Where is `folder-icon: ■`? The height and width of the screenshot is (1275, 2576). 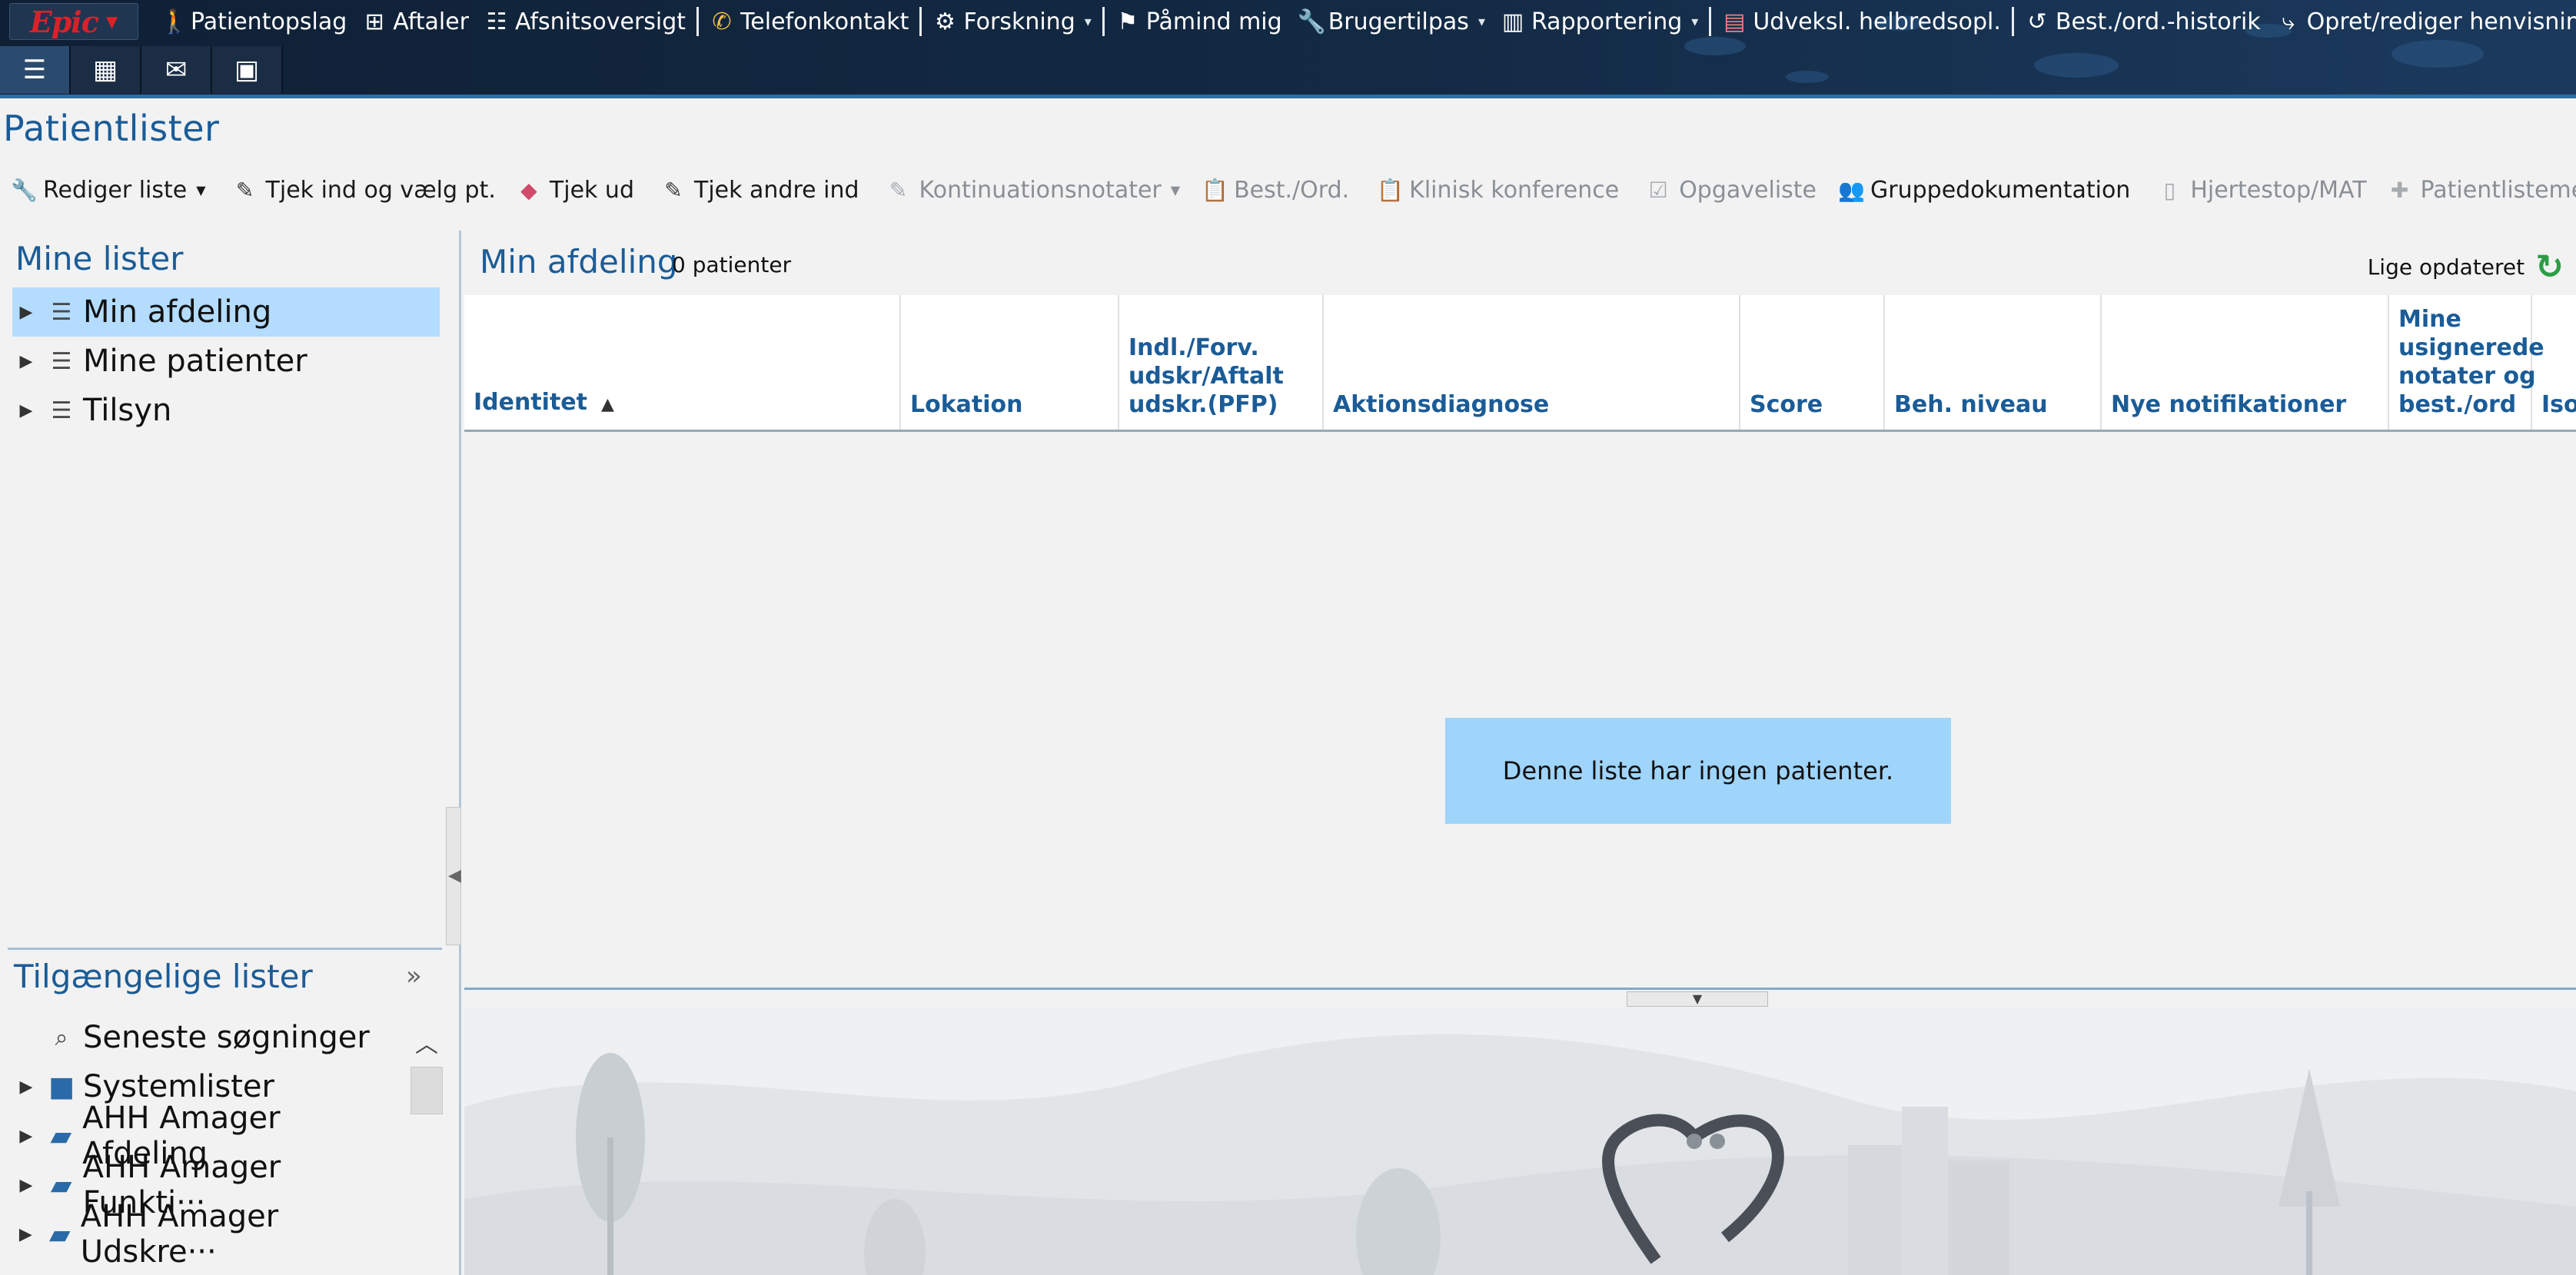
folder-icon: ■ is located at coordinates (62, 1087).